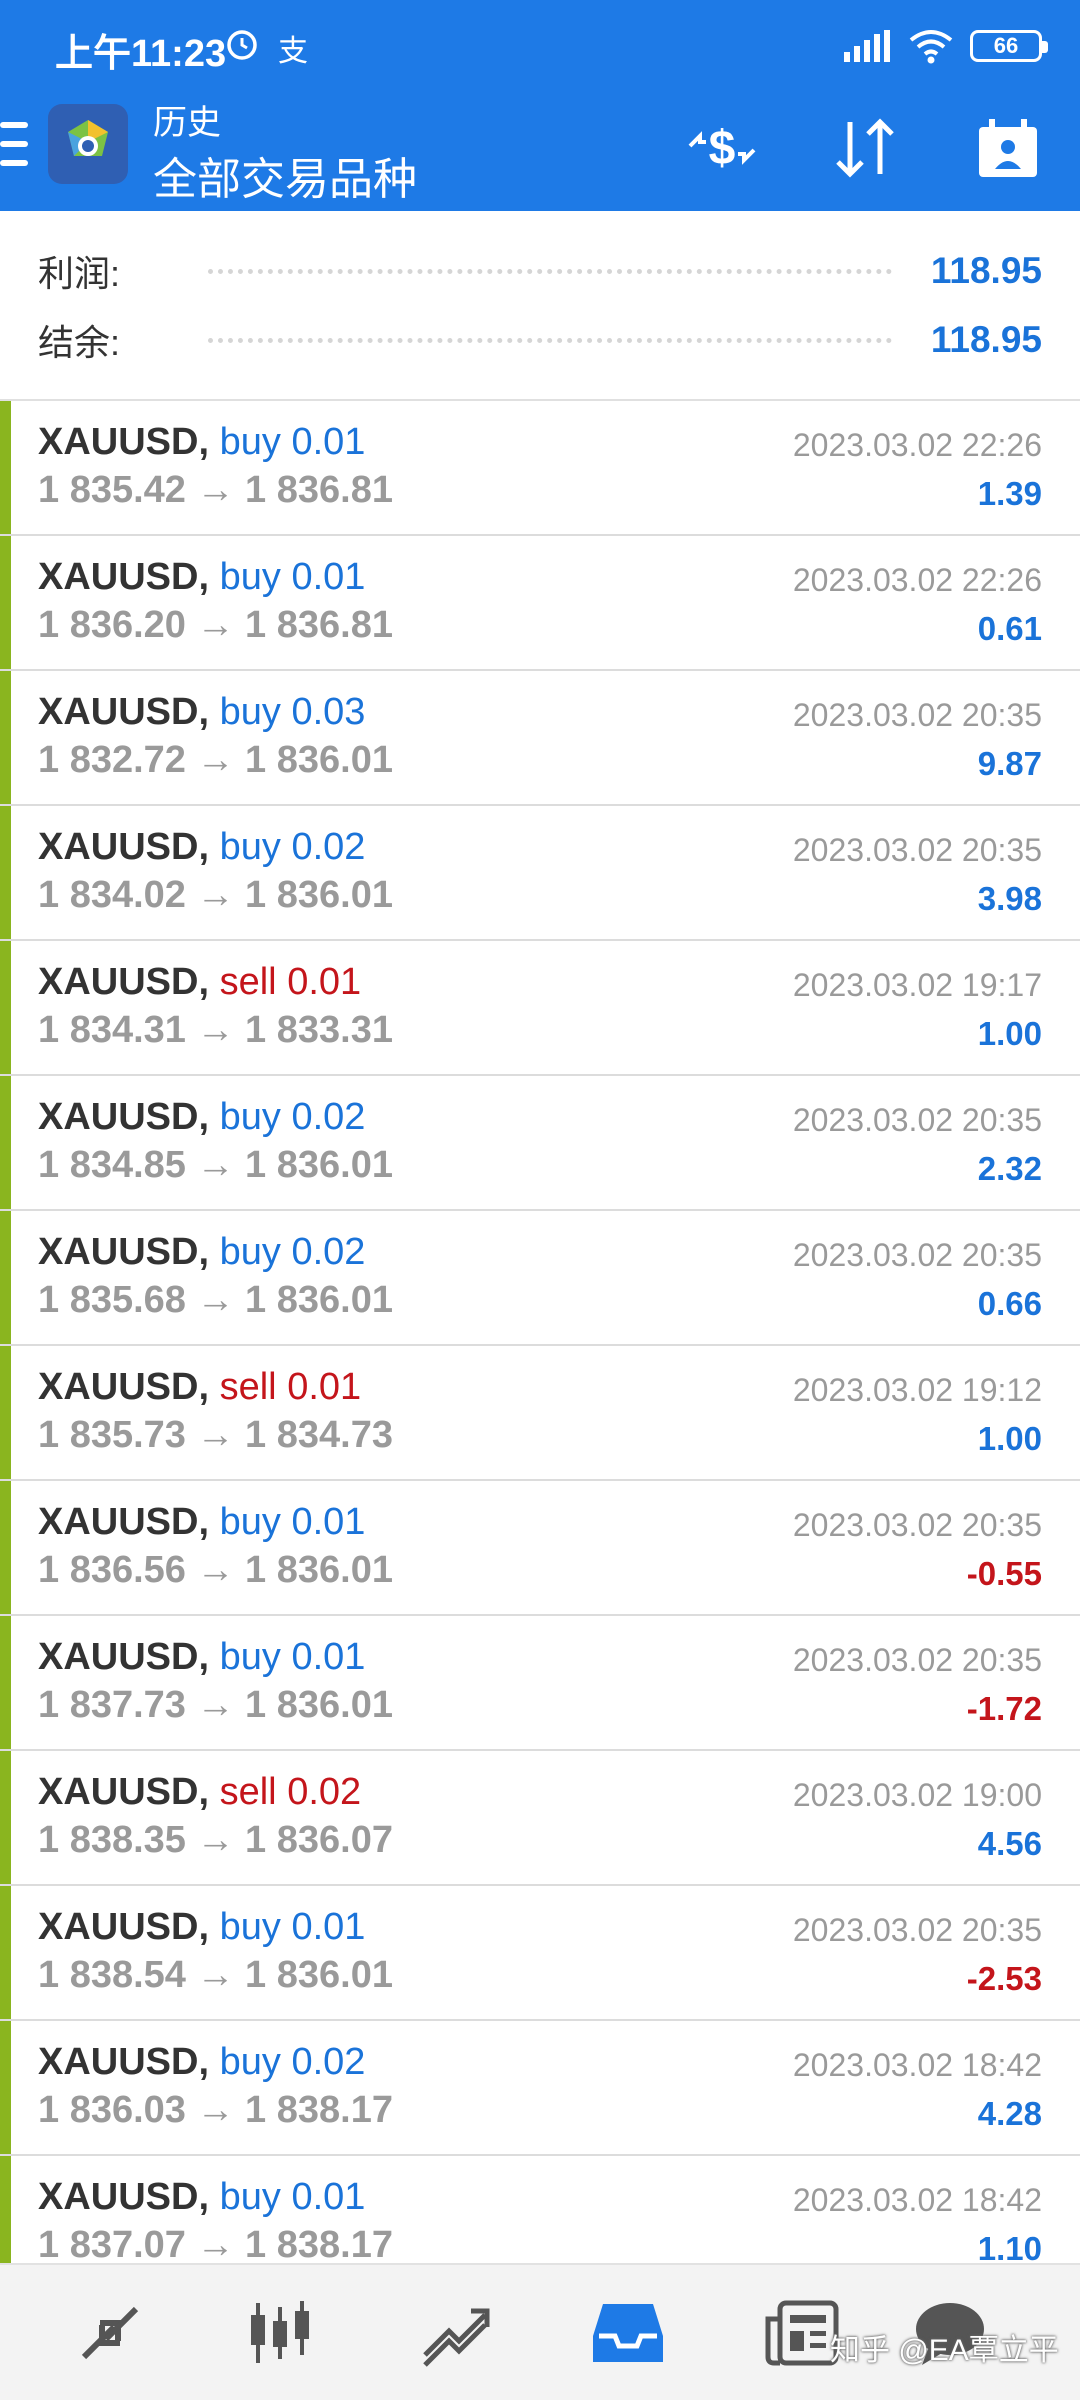 The height and width of the screenshot is (2400, 1080). What do you see at coordinates (1004, 1708) in the screenshot?
I see `trade-profit: -1.72` at bounding box center [1004, 1708].